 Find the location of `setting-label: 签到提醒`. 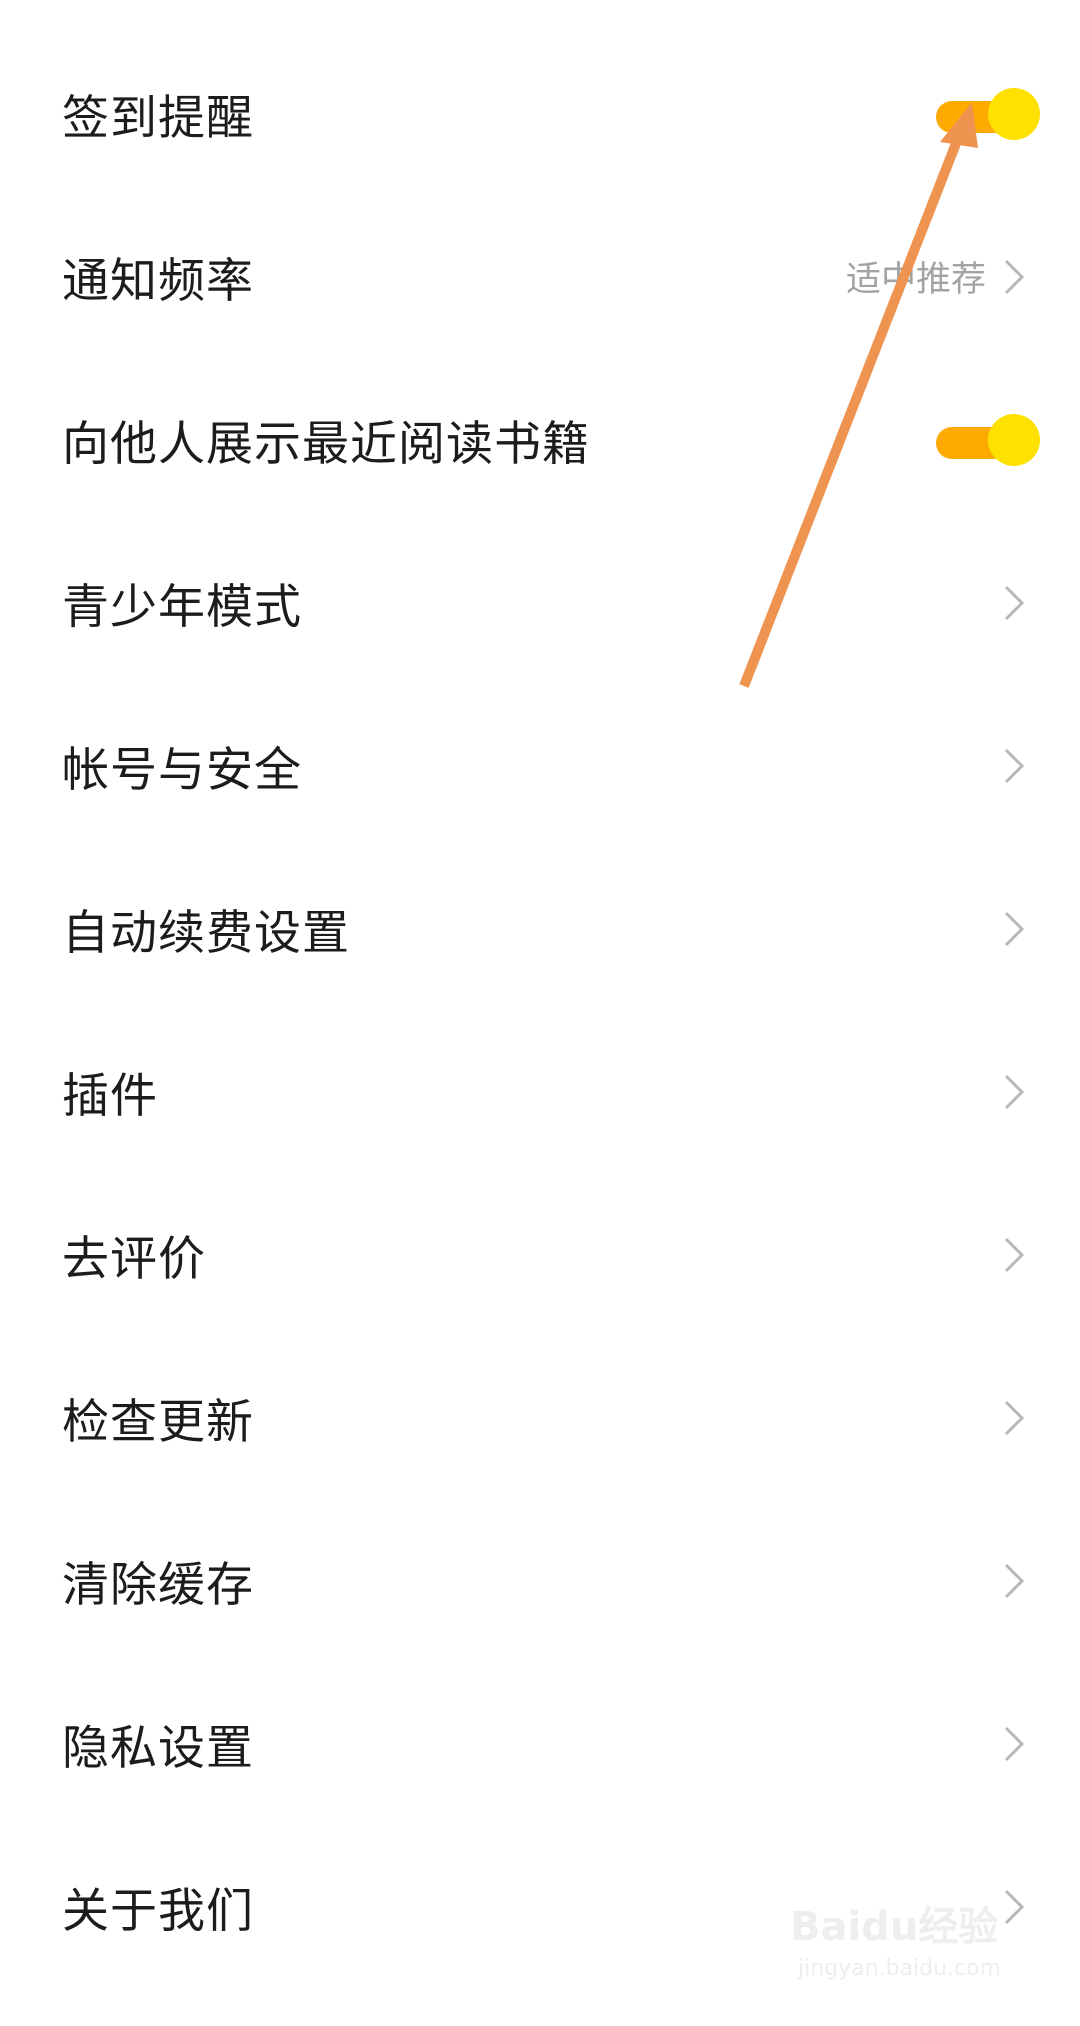

setting-label: 签到提醒 is located at coordinates (158, 118).